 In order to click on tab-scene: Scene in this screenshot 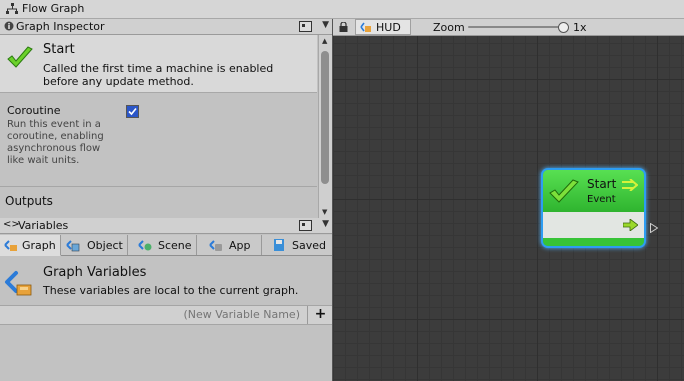, I will do `click(162, 245)`.